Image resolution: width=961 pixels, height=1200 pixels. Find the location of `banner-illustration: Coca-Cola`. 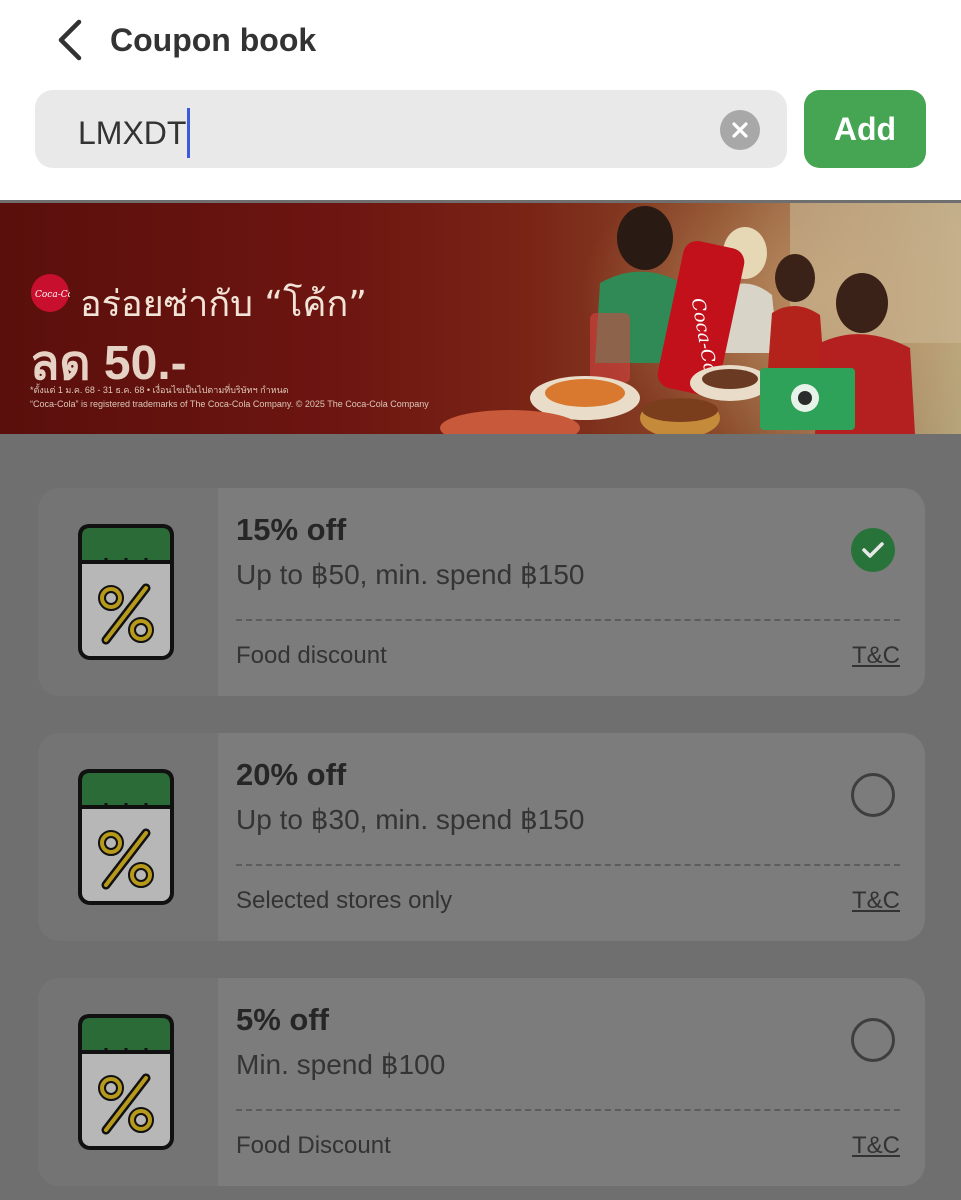

banner-illustration: Coca-Cola is located at coordinates (700, 318).